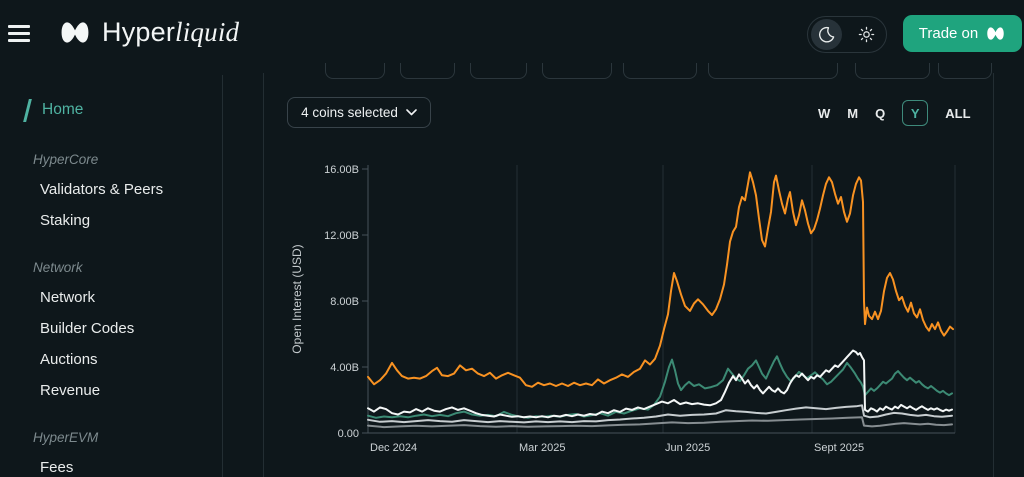 The width and height of the screenshot is (1024, 477). Describe the element at coordinates (894, 113) in the screenshot. I see `time-range-selector: W M Q Y ALL` at that location.